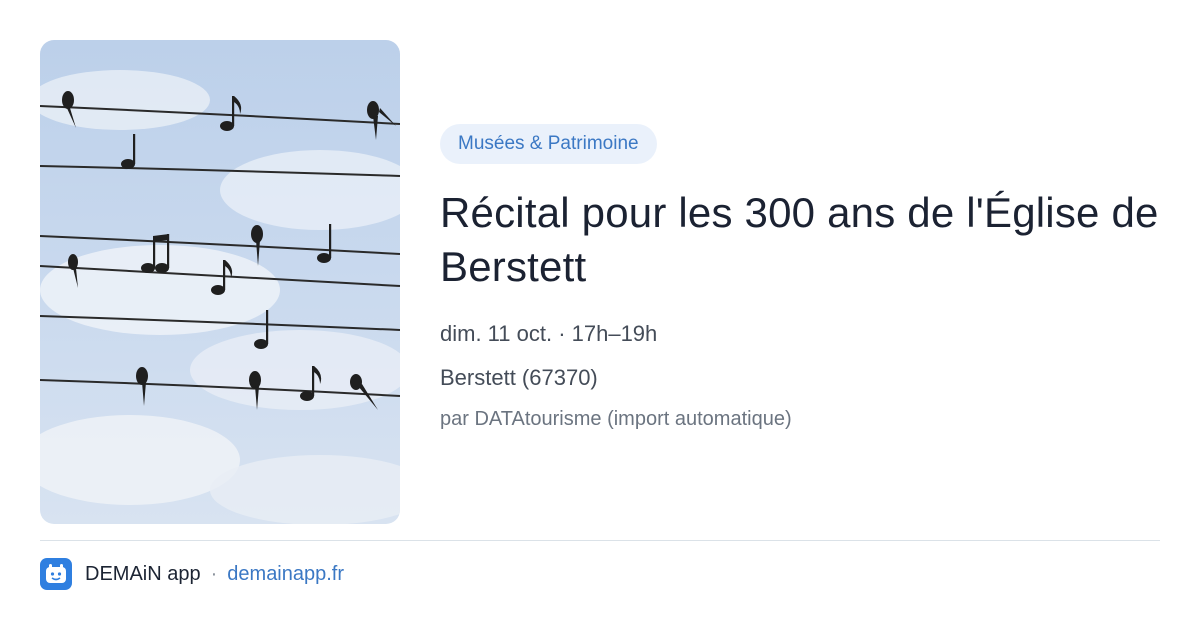 The height and width of the screenshot is (630, 1200). What do you see at coordinates (143, 573) in the screenshot?
I see `app-name: DEMAiN app` at bounding box center [143, 573].